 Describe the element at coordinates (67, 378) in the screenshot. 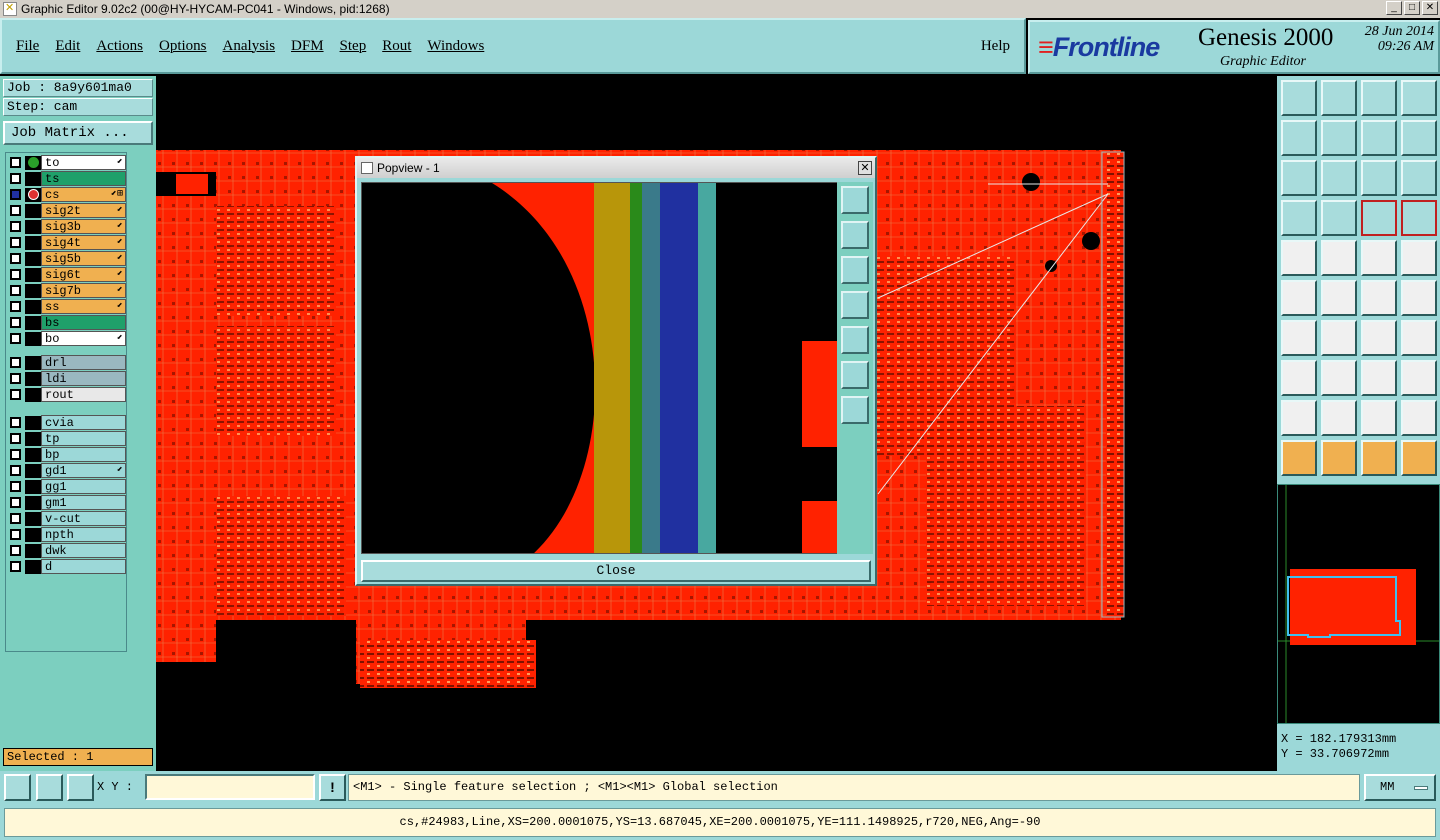

I see `layer-row-ldi: ldi` at that location.